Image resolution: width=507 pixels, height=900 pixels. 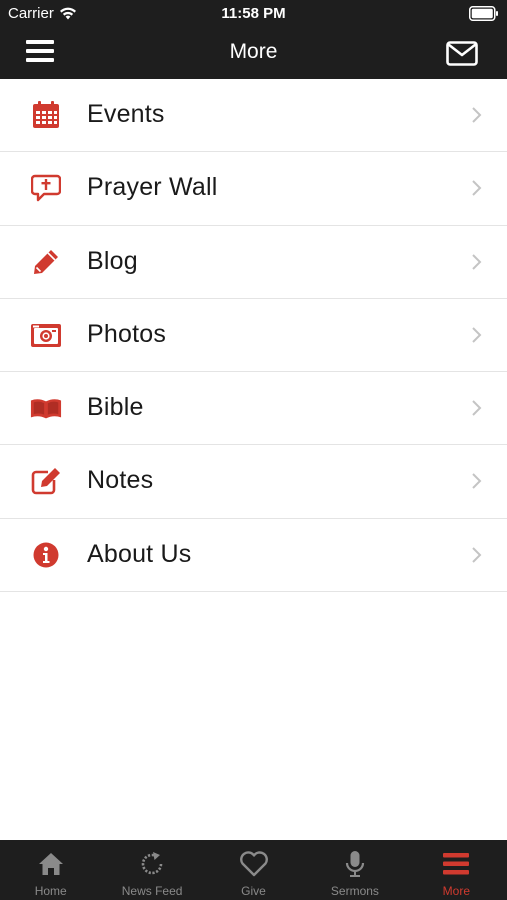 I want to click on envelope-icon, so click(x=462, y=53).